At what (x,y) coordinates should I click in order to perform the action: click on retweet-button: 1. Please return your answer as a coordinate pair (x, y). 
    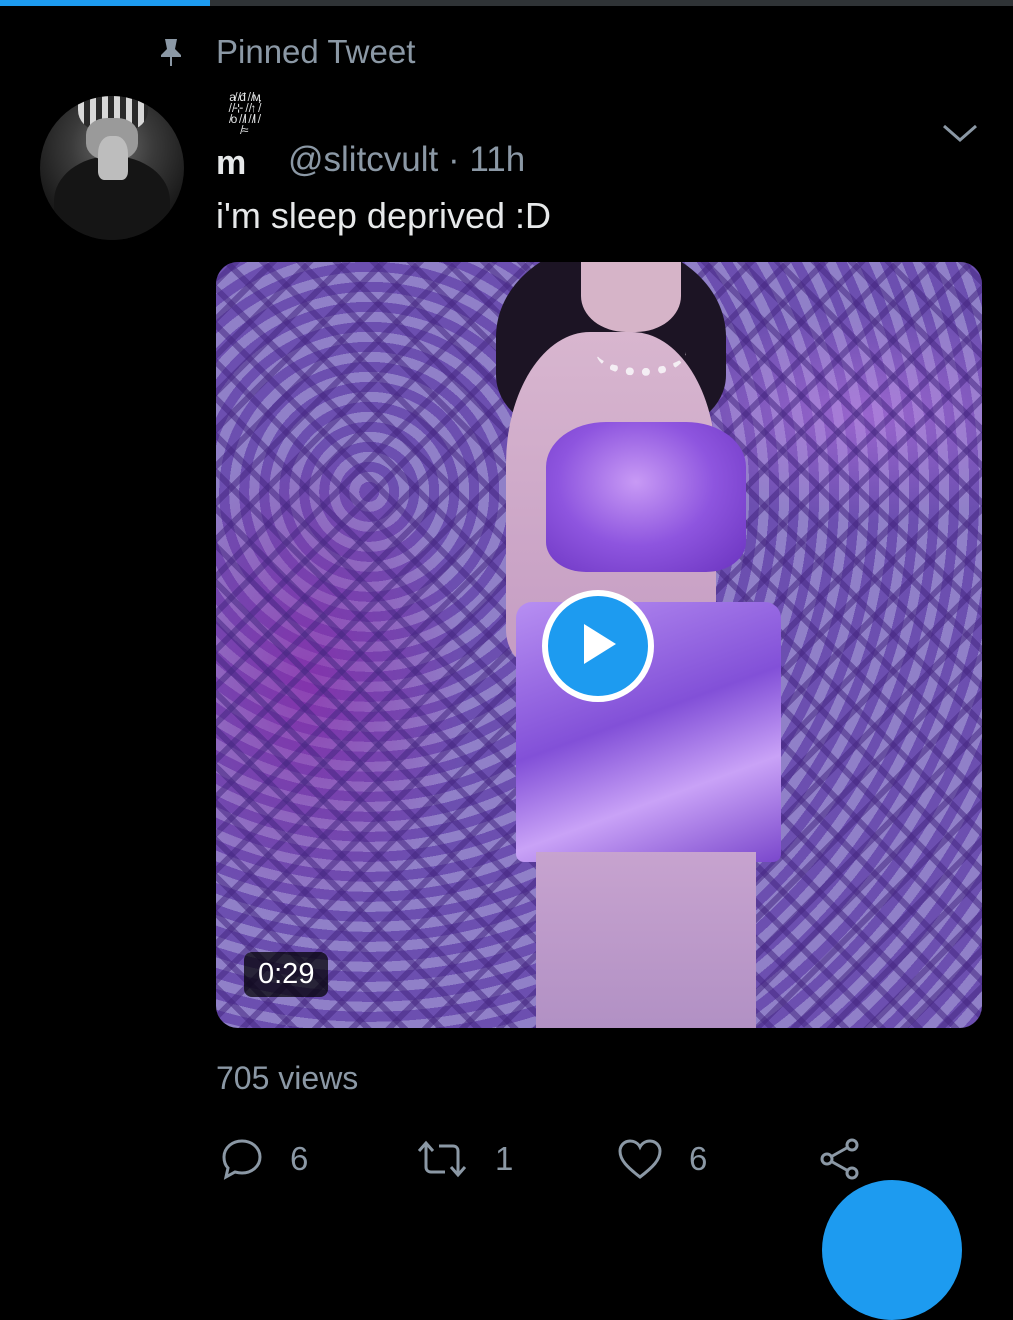
    Looking at the image, I should click on (464, 1159).